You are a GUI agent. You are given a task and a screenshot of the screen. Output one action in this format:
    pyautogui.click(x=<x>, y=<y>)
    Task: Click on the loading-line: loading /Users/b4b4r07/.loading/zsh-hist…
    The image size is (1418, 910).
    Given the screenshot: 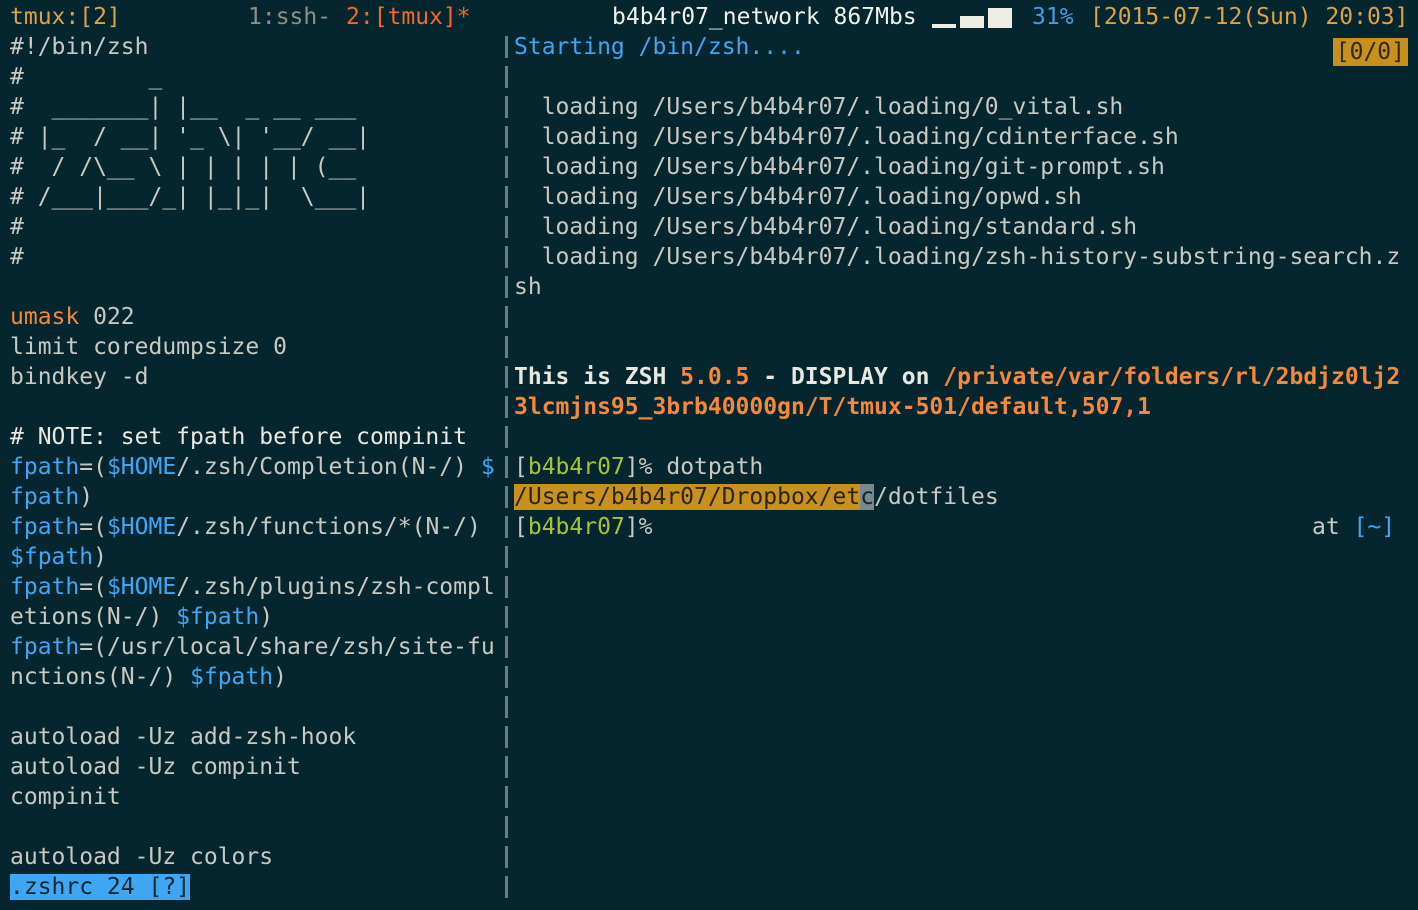 What is the action you would take?
    pyautogui.click(x=957, y=257)
    